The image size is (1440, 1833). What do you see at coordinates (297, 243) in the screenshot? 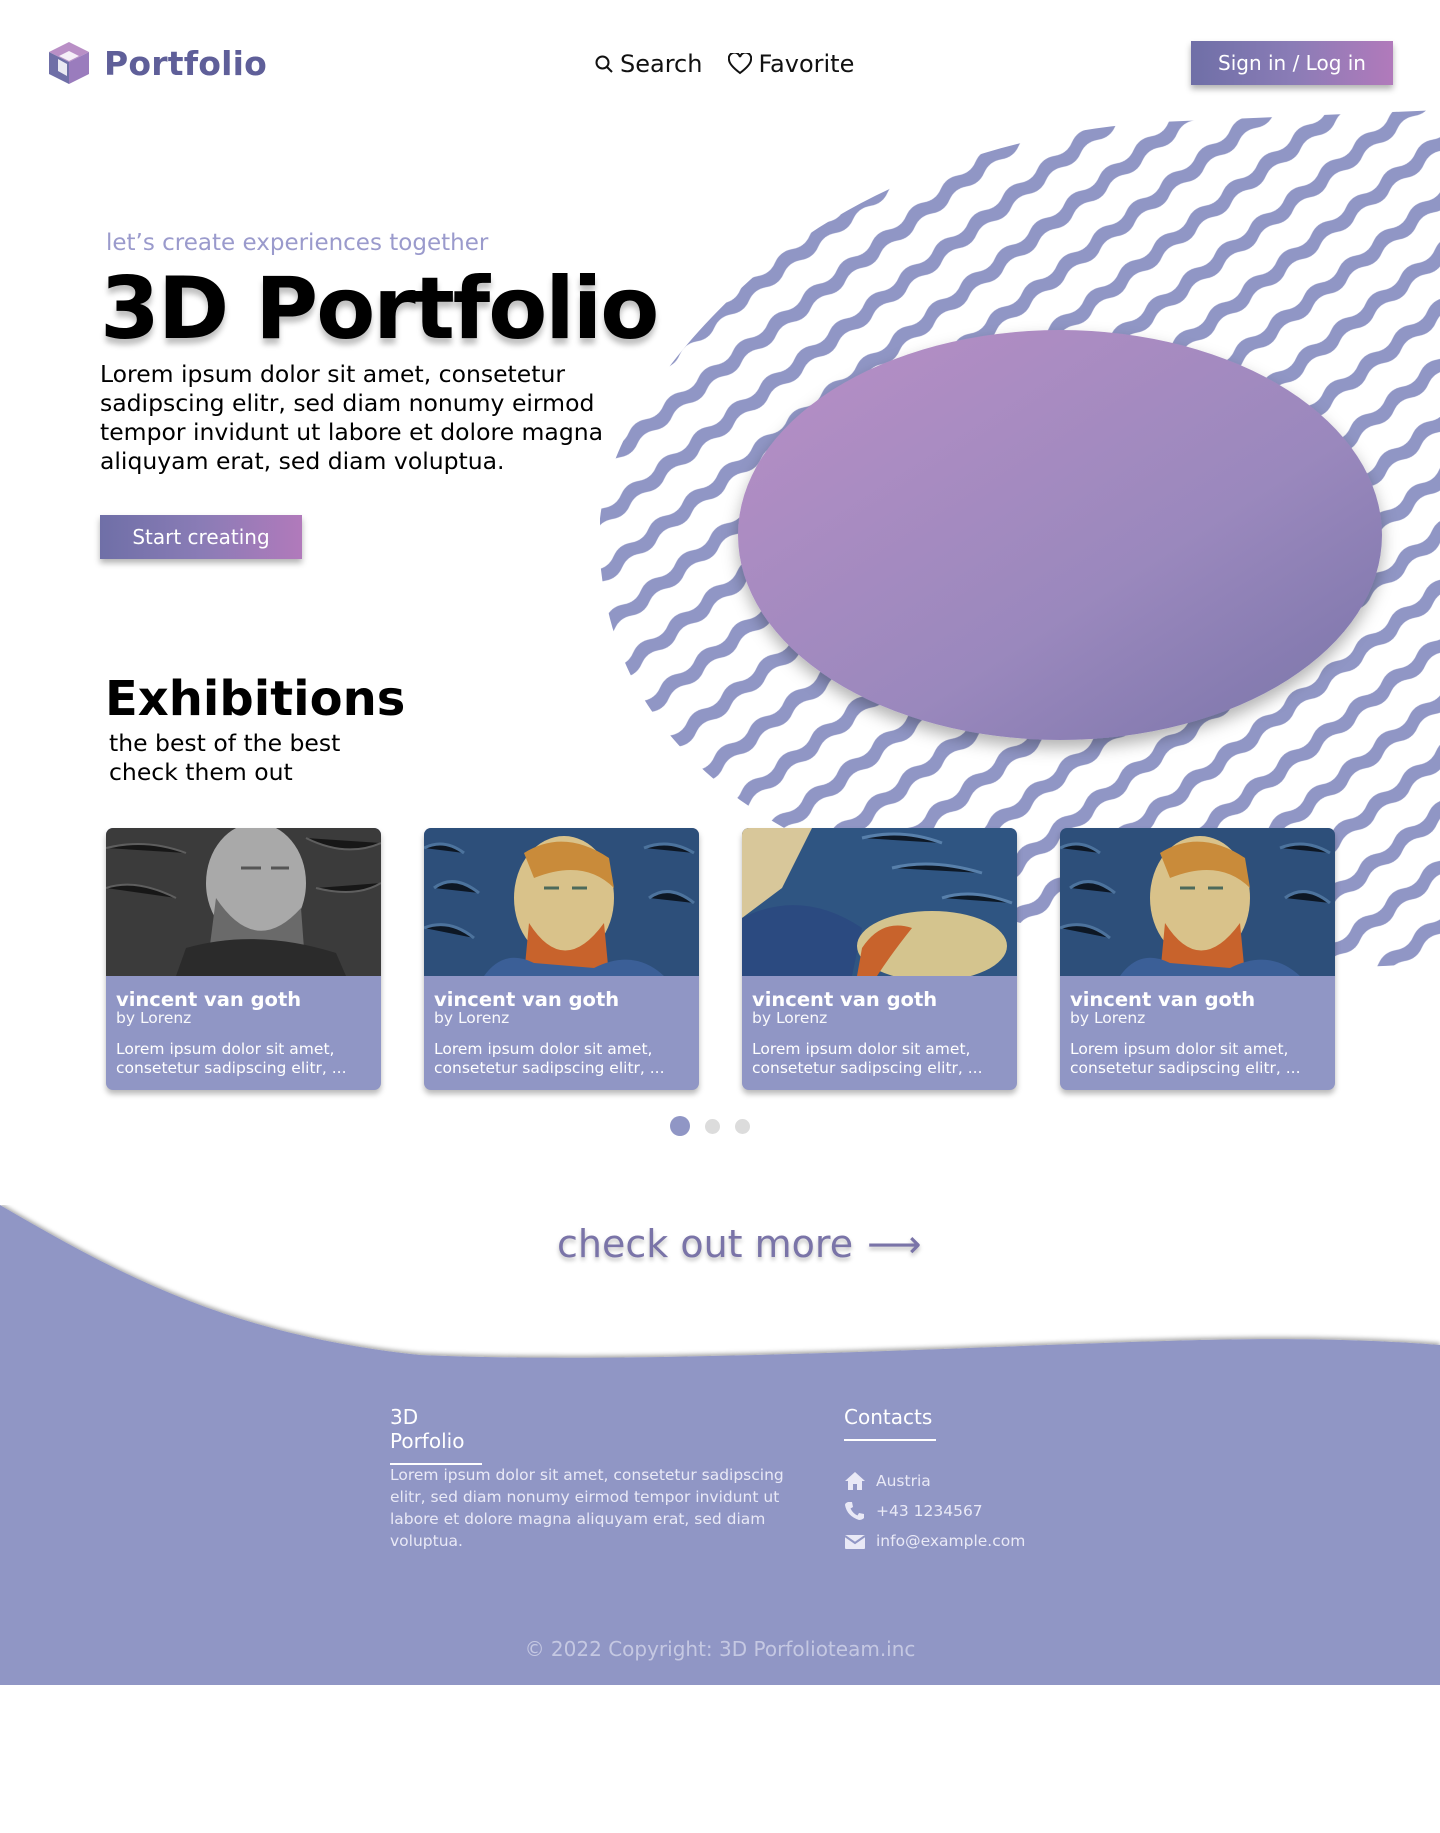
I see `hero-tagline: let’s create experiences together` at bounding box center [297, 243].